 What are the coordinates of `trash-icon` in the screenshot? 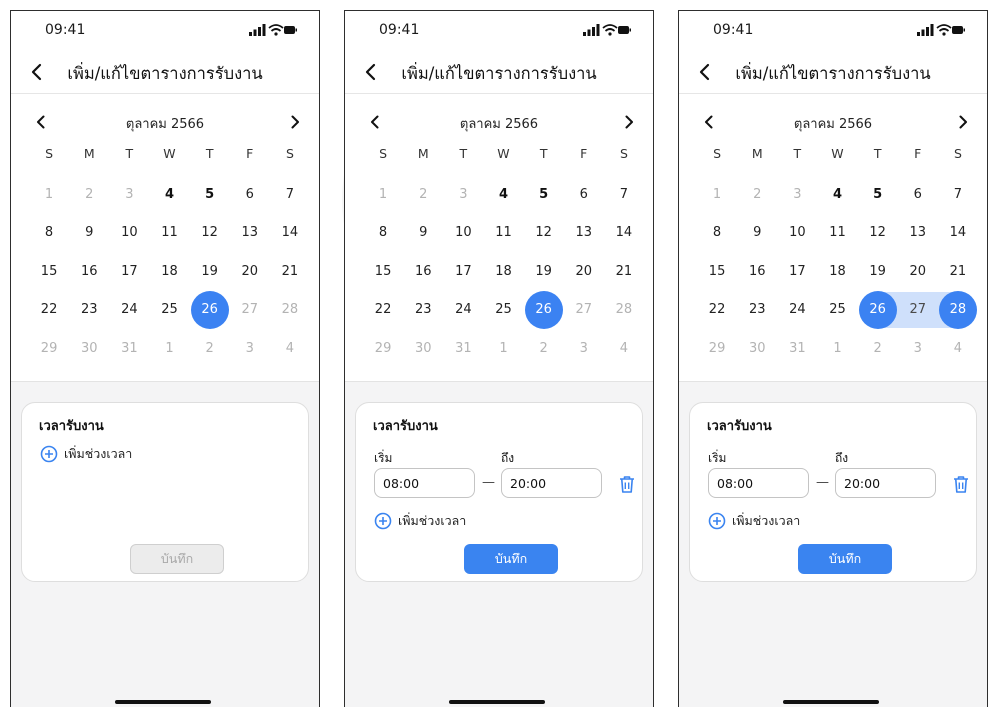 It's located at (961, 484).